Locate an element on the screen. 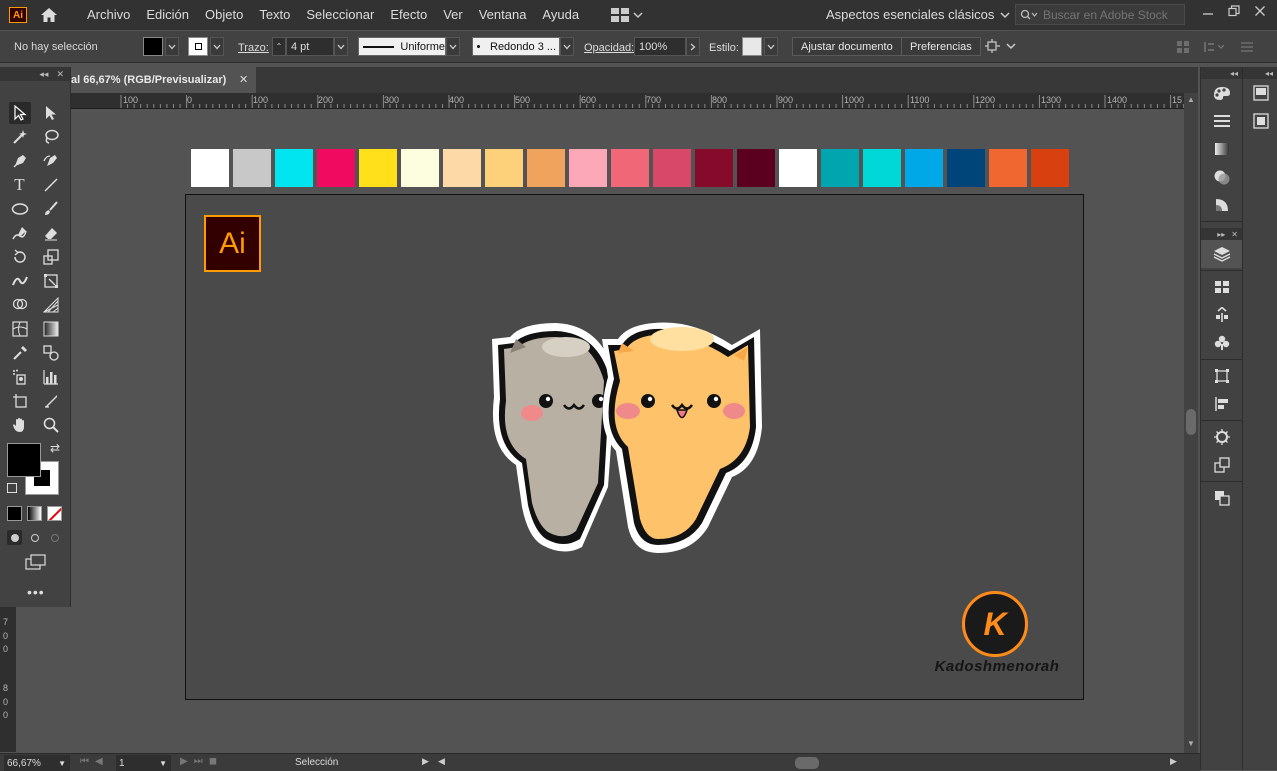 The image size is (1277, 771). brush-dropdown is located at coordinates (567, 46).